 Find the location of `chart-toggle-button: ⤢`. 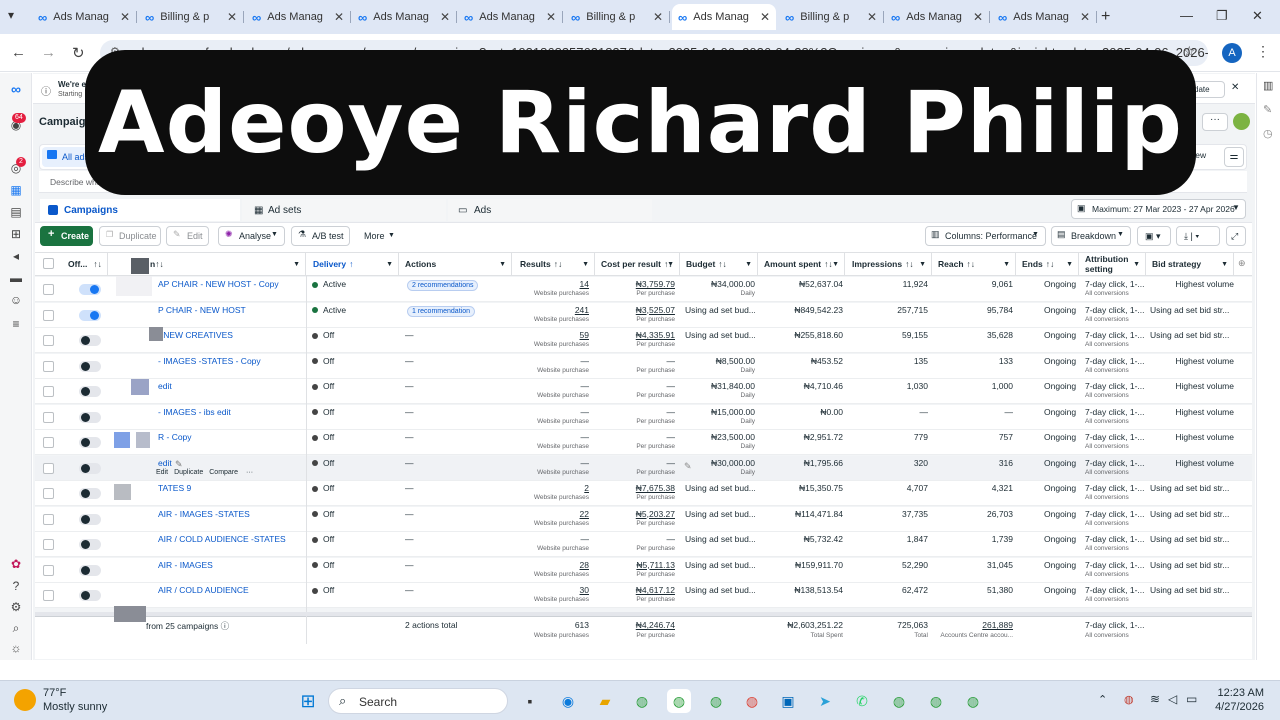

chart-toggle-button: ⤢ is located at coordinates (1236, 236).